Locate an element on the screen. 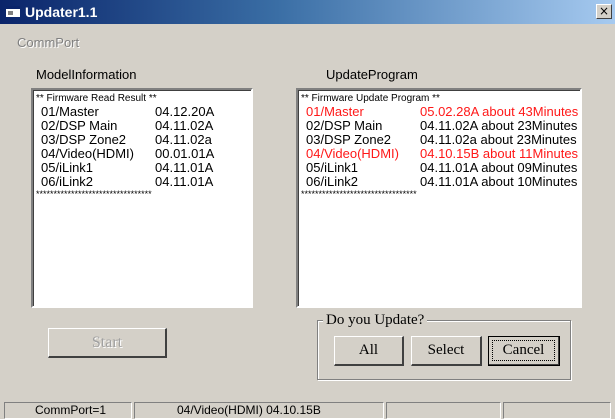  menu-bar: CommPort is located at coordinates (307, 37).